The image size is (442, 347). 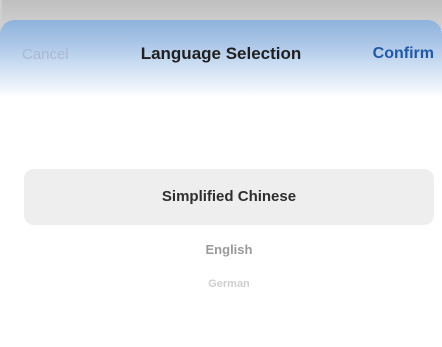 I want to click on picker-option-german: German, so click(x=229, y=283).